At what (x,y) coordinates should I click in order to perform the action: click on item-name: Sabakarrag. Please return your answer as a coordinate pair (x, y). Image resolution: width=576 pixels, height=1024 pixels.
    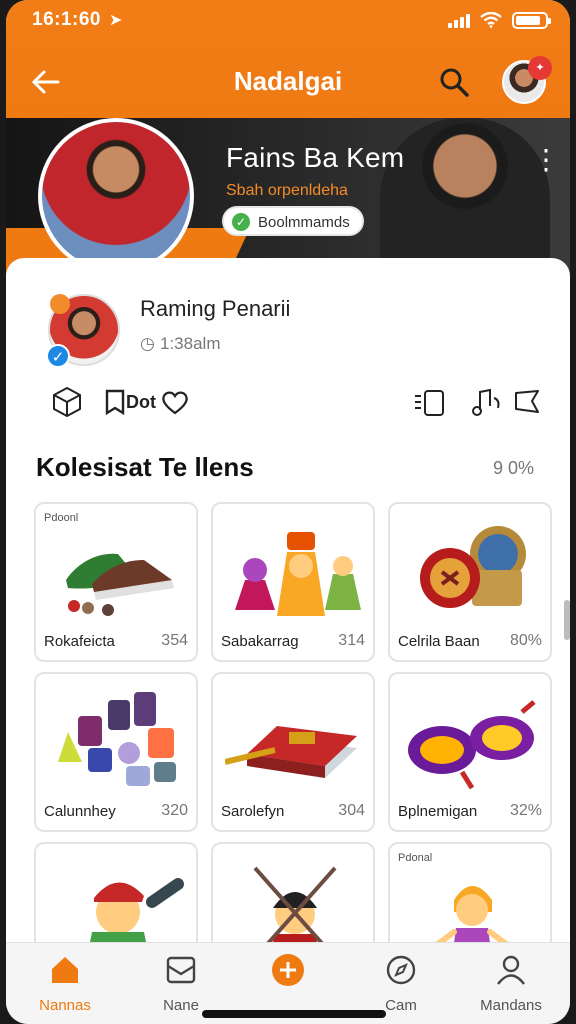
    Looking at the image, I should click on (260, 641).